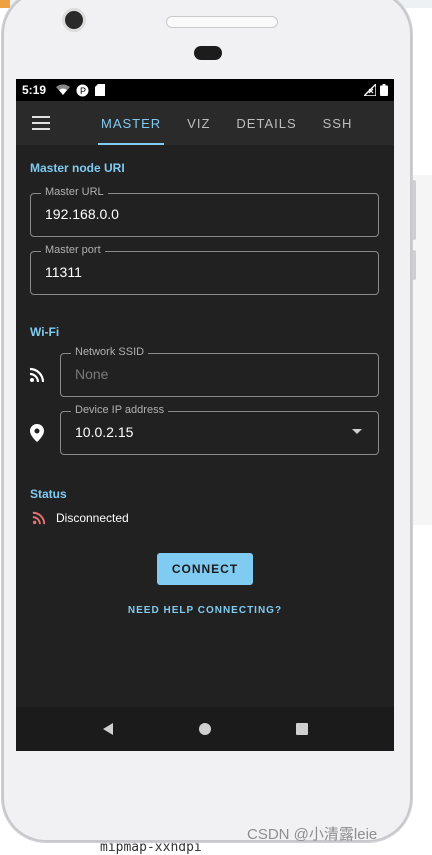  I want to click on master-port-label: Master port, so click(73, 250).